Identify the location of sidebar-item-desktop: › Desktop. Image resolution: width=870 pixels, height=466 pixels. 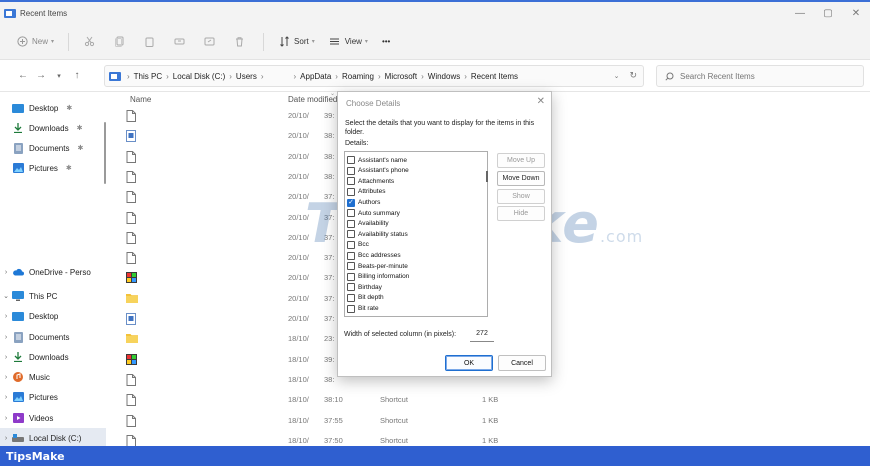
(53, 316).